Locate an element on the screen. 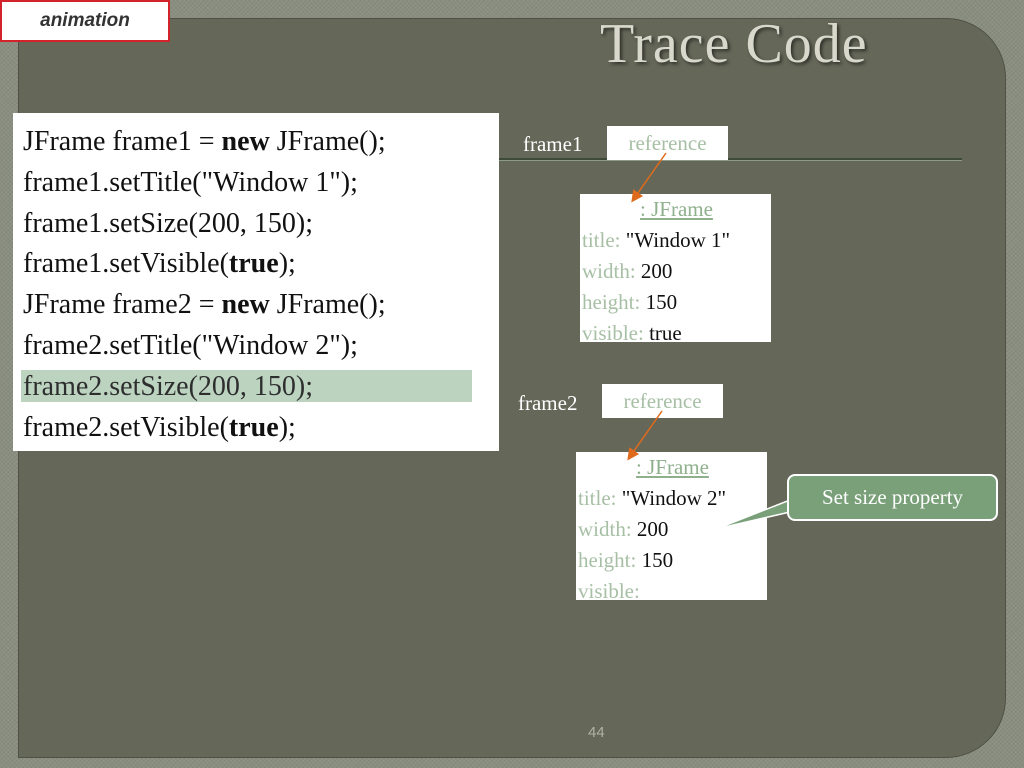 The image size is (1024, 768). code-text: frame2.setTitle("Window 2"); is located at coordinates (190, 345).